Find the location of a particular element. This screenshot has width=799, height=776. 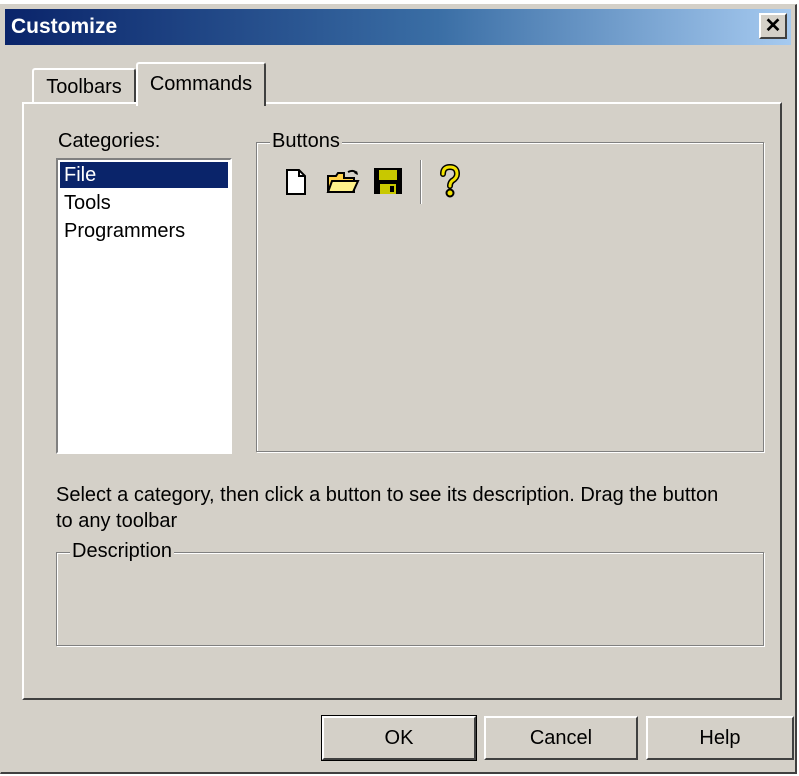

tab-label: Commands is located at coordinates (201, 84).